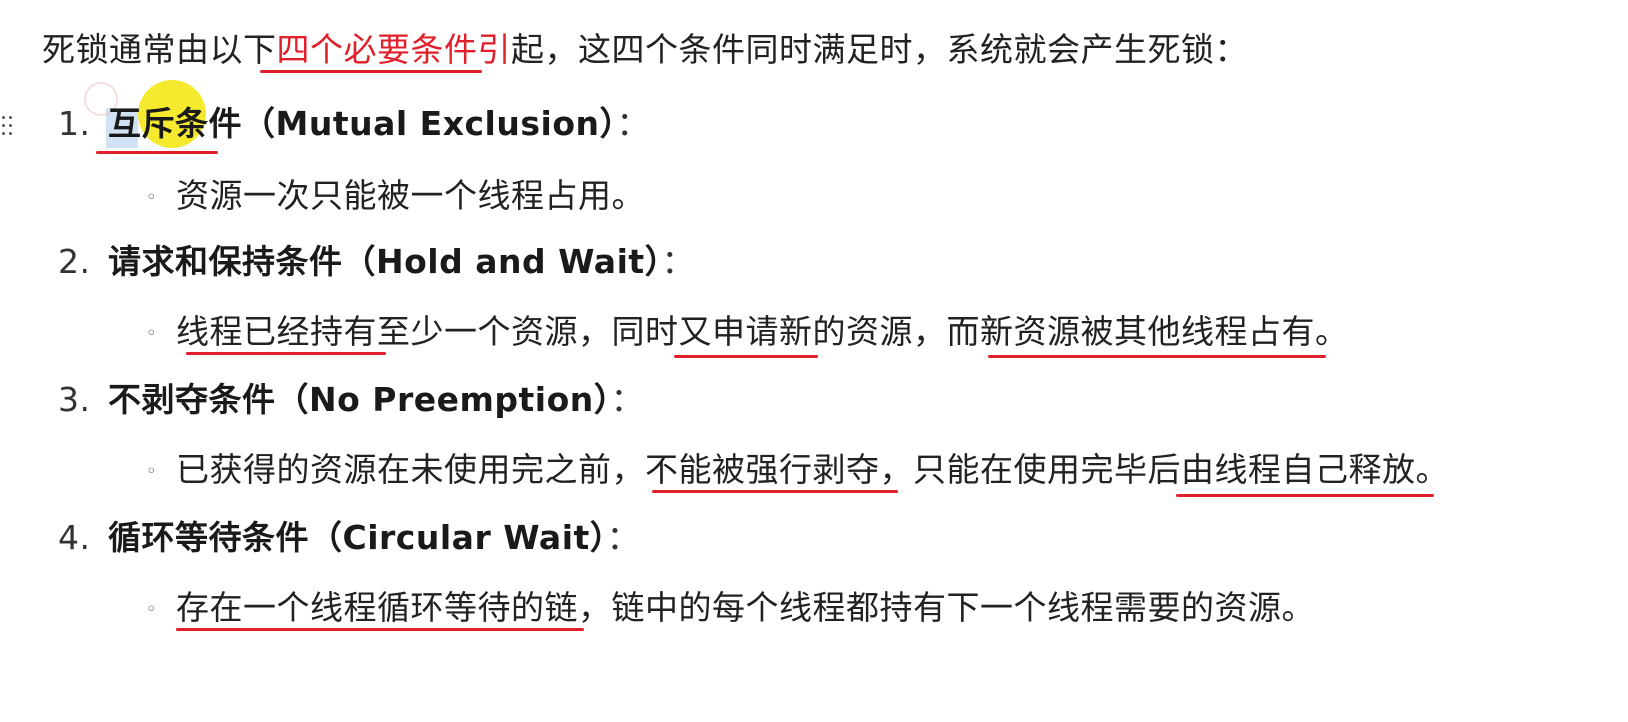 This screenshot has height=722, width=1628. What do you see at coordinates (8, 126) in the screenshot?
I see `drag-handle-icon` at bounding box center [8, 126].